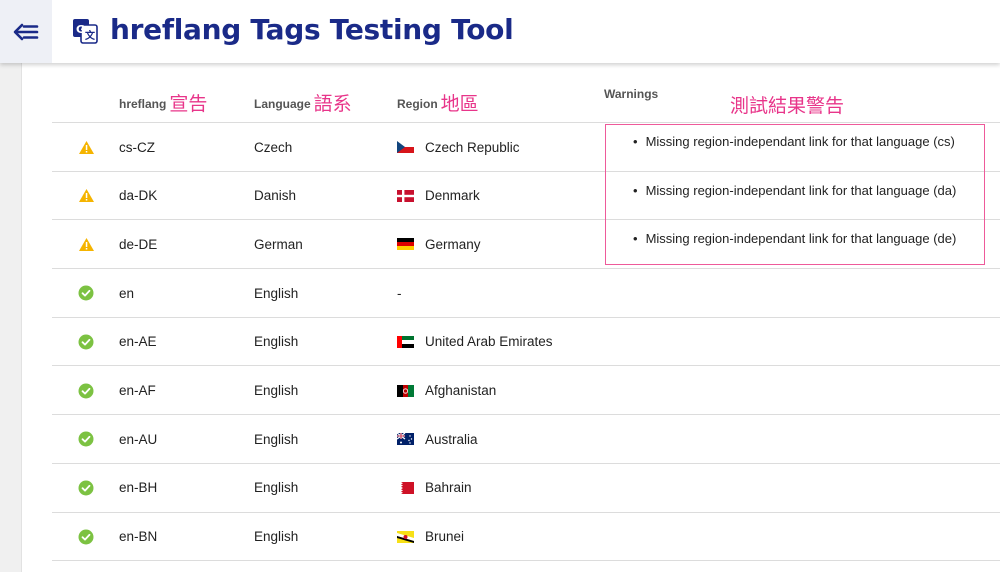 Image resolution: width=1000 pixels, height=572 pixels. Describe the element at coordinates (461, 390) in the screenshot. I see `region-name: Afghanistan` at that location.